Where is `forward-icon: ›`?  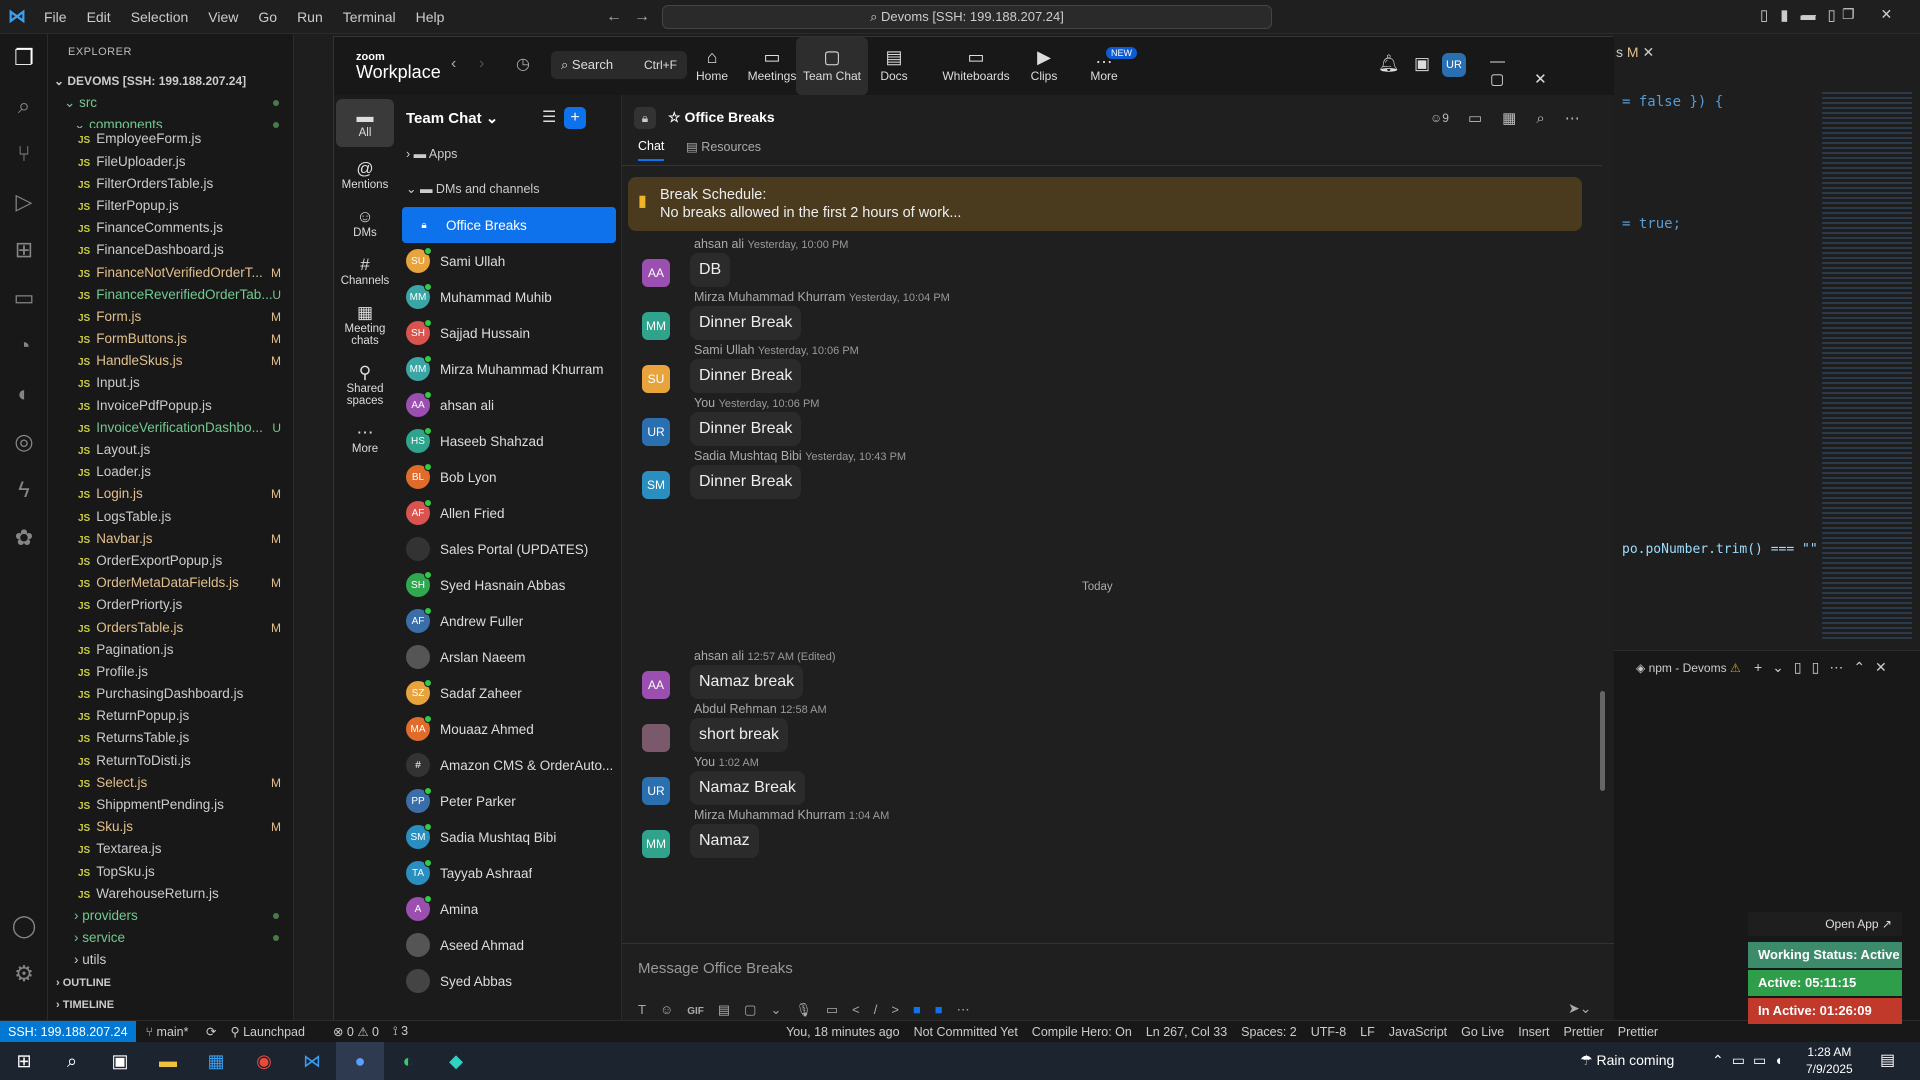 forward-icon: › is located at coordinates (481, 64).